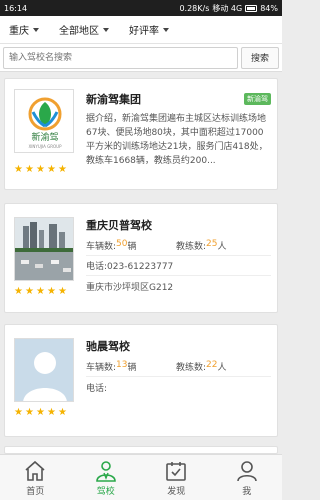 Image resolution: width=320 pixels, height=500 pixels. Describe the element at coordinates (260, 57) in the screenshot. I see `search-button: 搜索` at that location.